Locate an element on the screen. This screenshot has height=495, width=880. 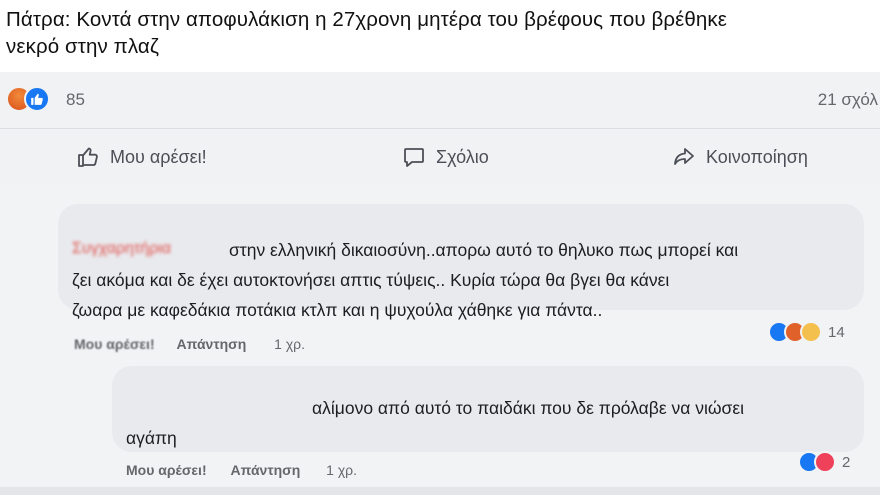
comment-2-like-link: Μου αρέσει! is located at coordinates (166, 470).